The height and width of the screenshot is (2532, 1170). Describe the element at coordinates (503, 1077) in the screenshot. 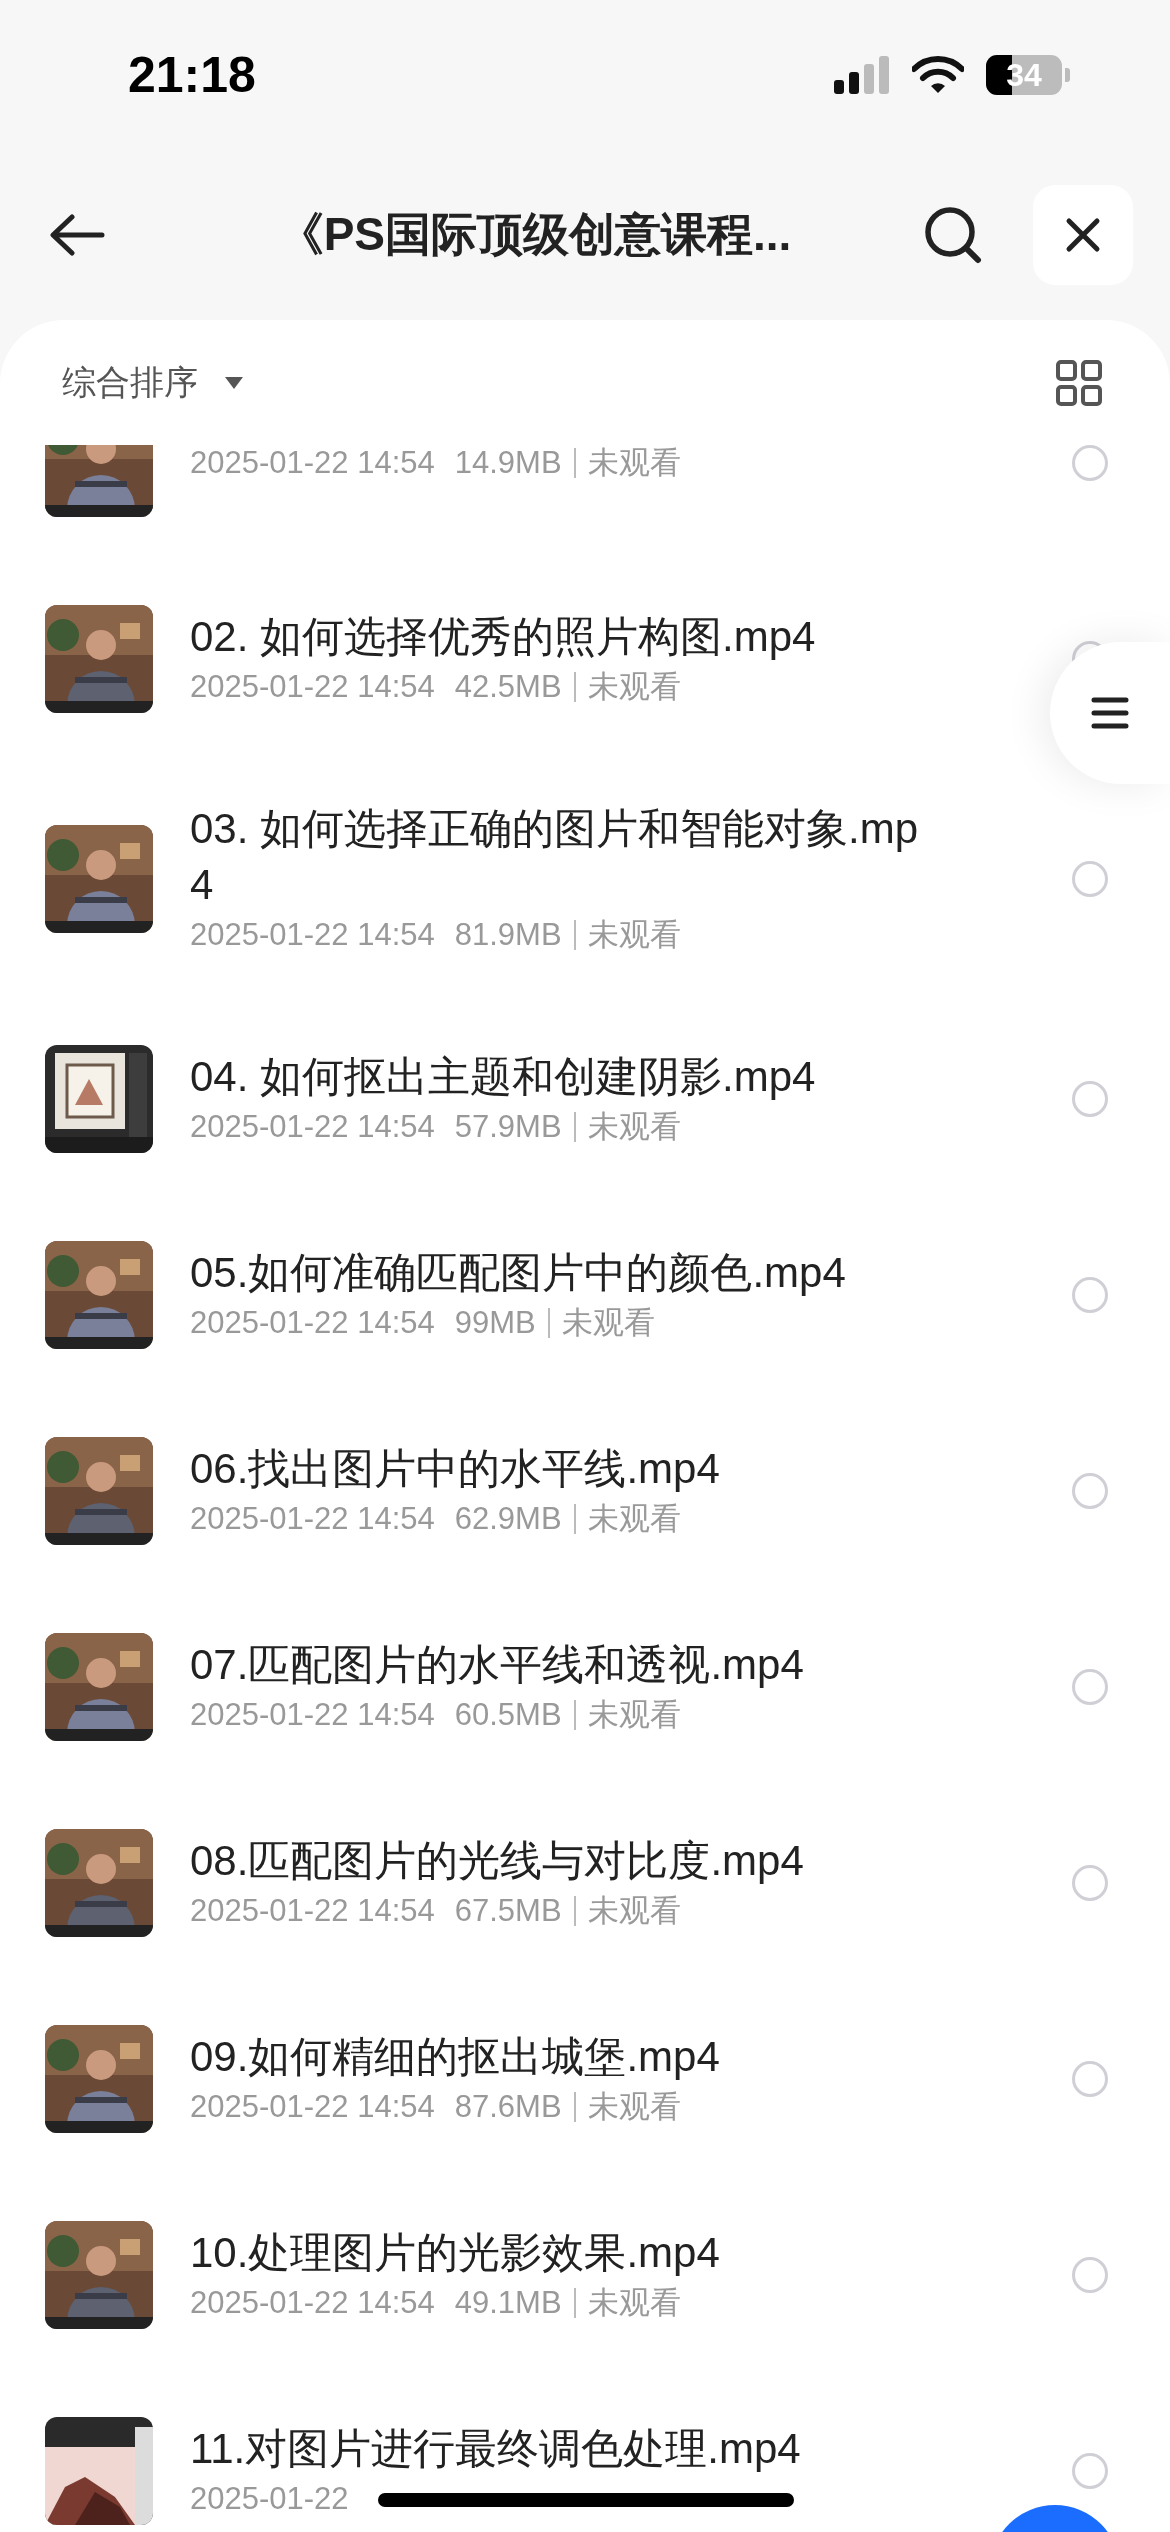

I see `file-name: 04. 如何抠出主题和创建阴影.mp4` at that location.